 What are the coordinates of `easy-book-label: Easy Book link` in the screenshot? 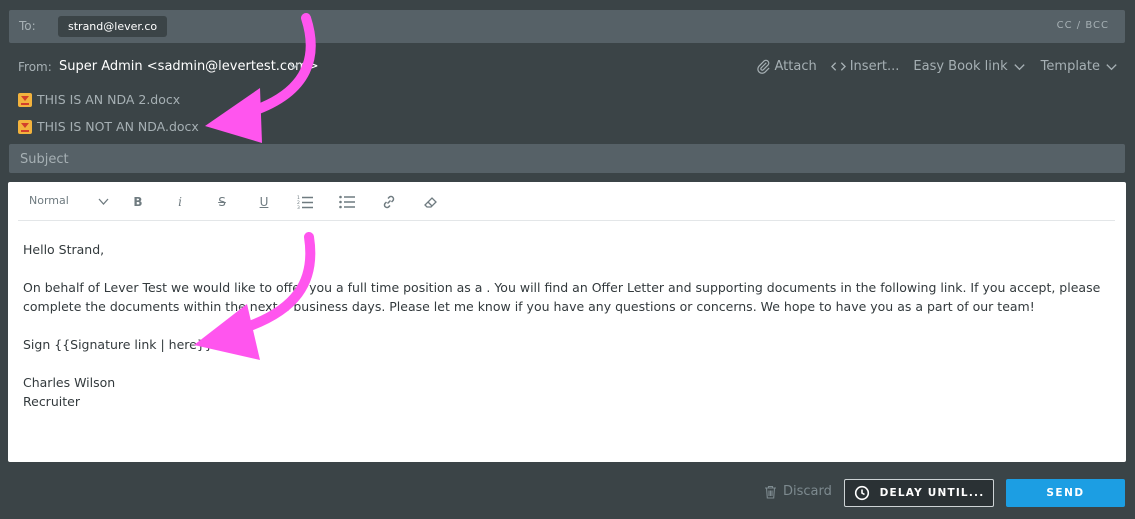 It's located at (960, 66).